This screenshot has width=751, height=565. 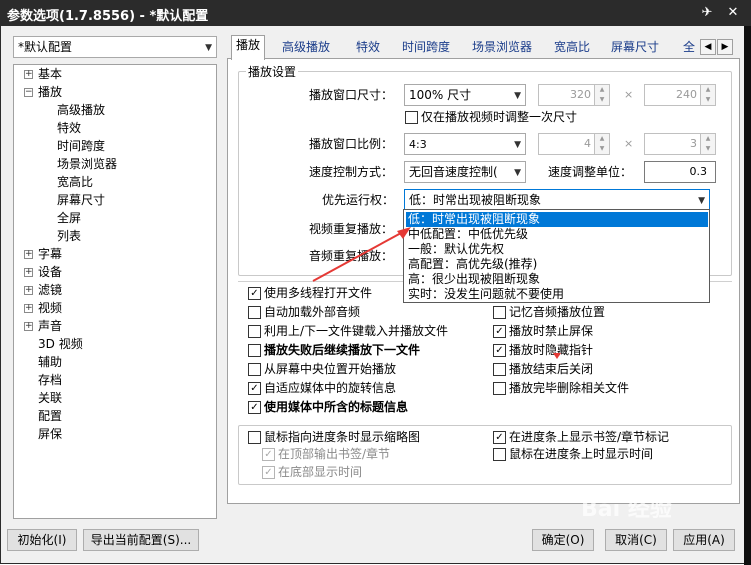 I want to click on annotation-marker-icon, so click(x=557, y=356).